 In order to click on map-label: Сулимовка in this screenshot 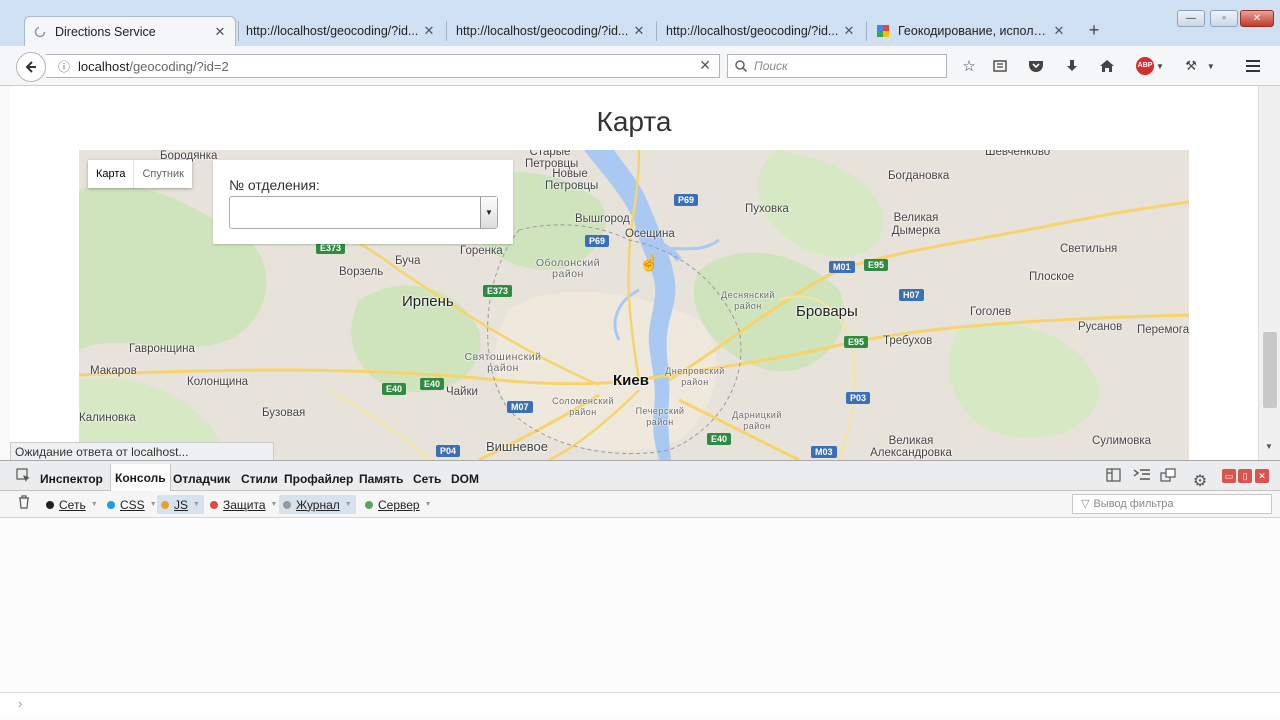, I will do `click(1122, 441)`.